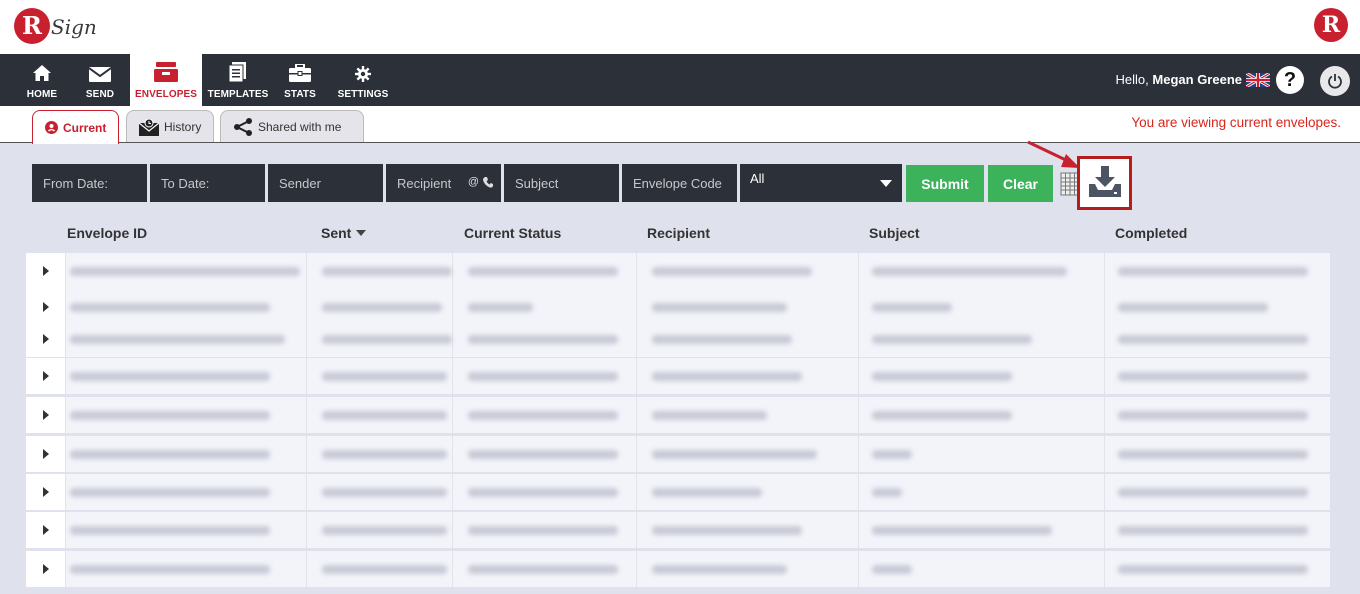 The image size is (1360, 594). I want to click on sender-field: Sender, so click(325, 183).